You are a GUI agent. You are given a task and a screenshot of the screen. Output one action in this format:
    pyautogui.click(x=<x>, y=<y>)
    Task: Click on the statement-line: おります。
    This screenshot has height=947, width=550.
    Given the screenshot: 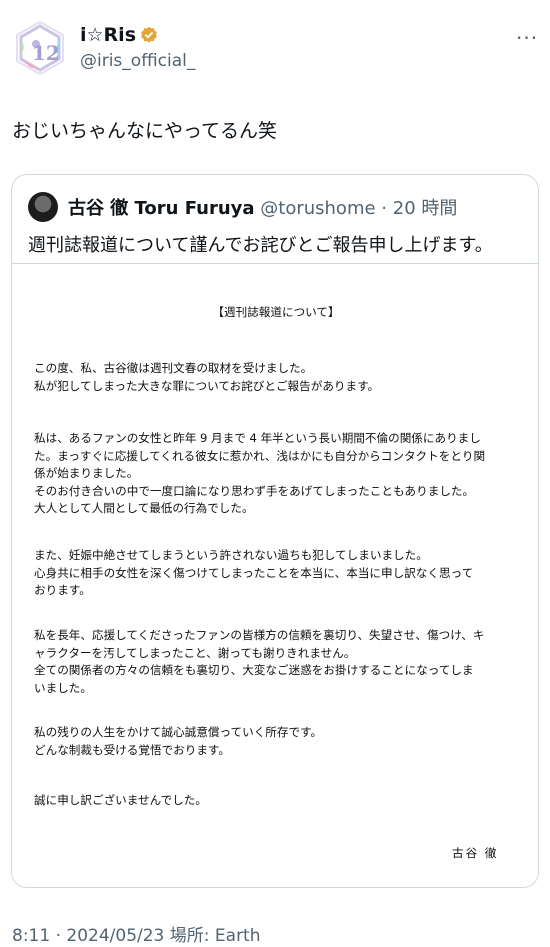 What is the action you would take?
    pyautogui.click(x=62, y=590)
    